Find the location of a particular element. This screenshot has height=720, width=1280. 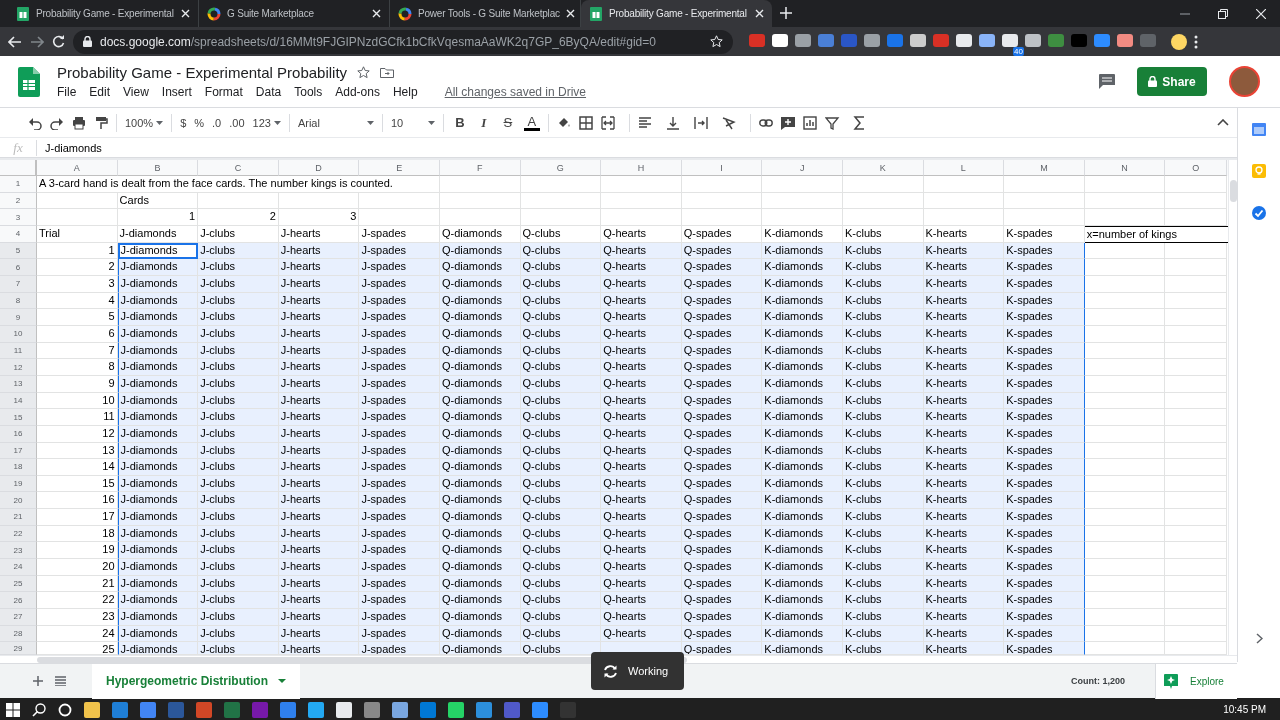

menu-item: File is located at coordinates (70, 92).